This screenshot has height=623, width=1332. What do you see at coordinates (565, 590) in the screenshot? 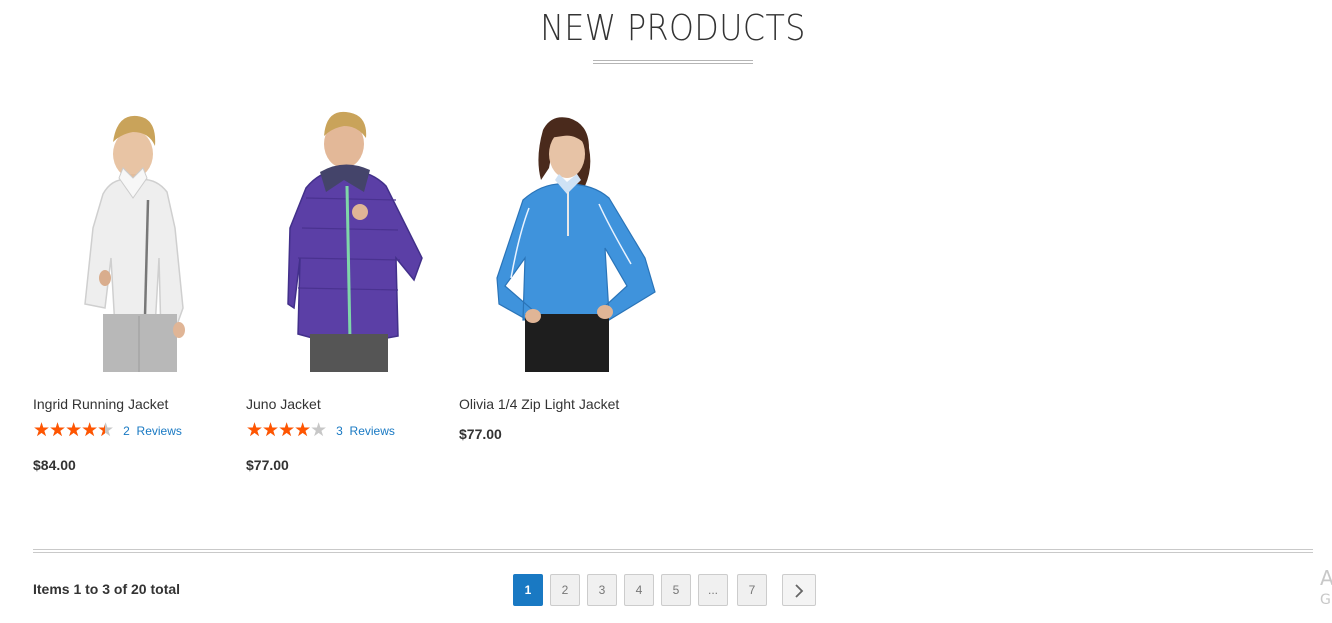
I see `page-2-button: 2` at bounding box center [565, 590].